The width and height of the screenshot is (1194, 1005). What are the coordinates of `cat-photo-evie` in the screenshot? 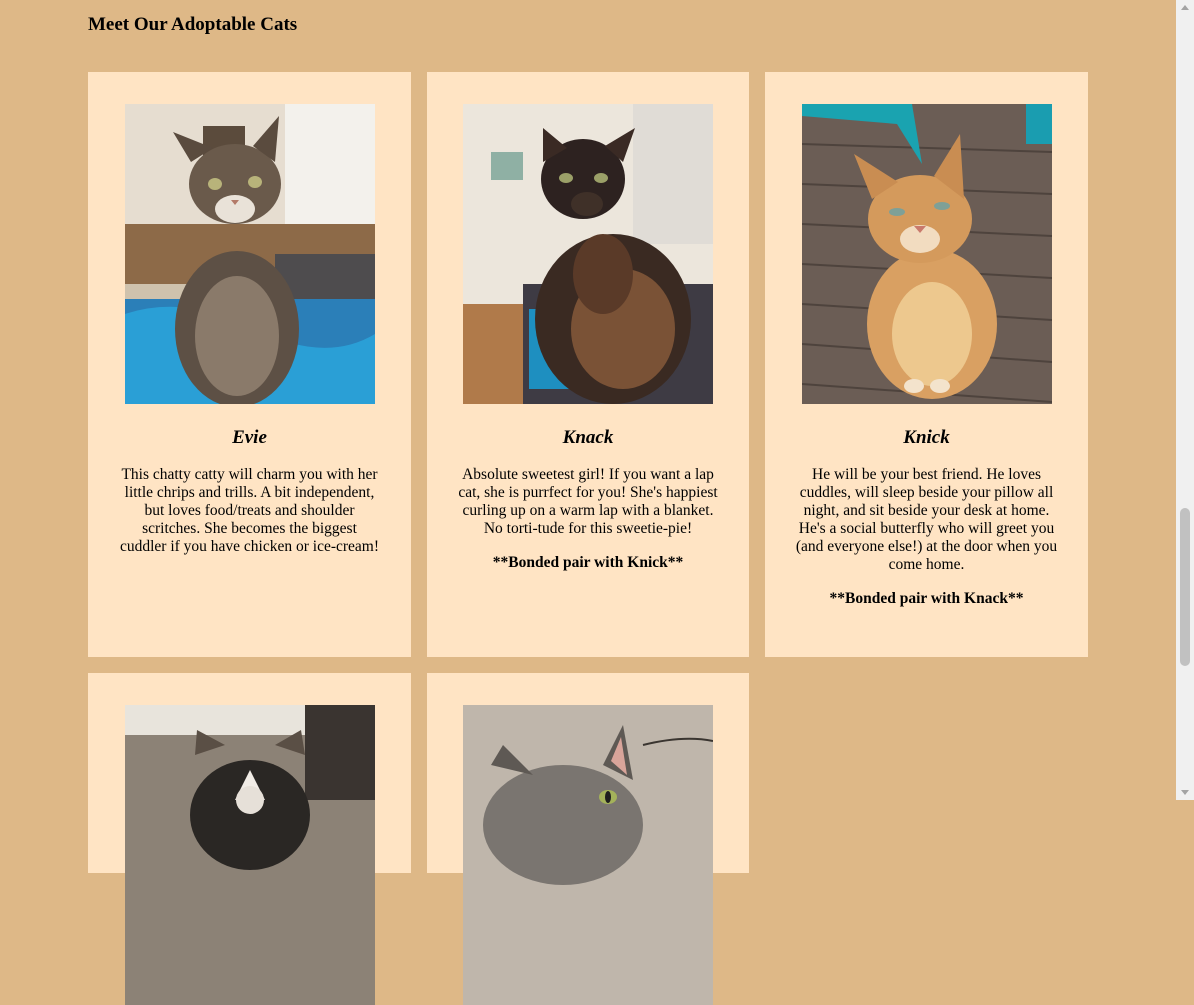 It's located at (249, 254).